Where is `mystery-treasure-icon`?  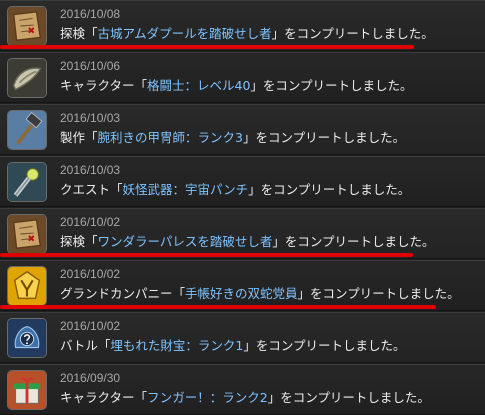 mystery-treasure-icon is located at coordinates (27, 338).